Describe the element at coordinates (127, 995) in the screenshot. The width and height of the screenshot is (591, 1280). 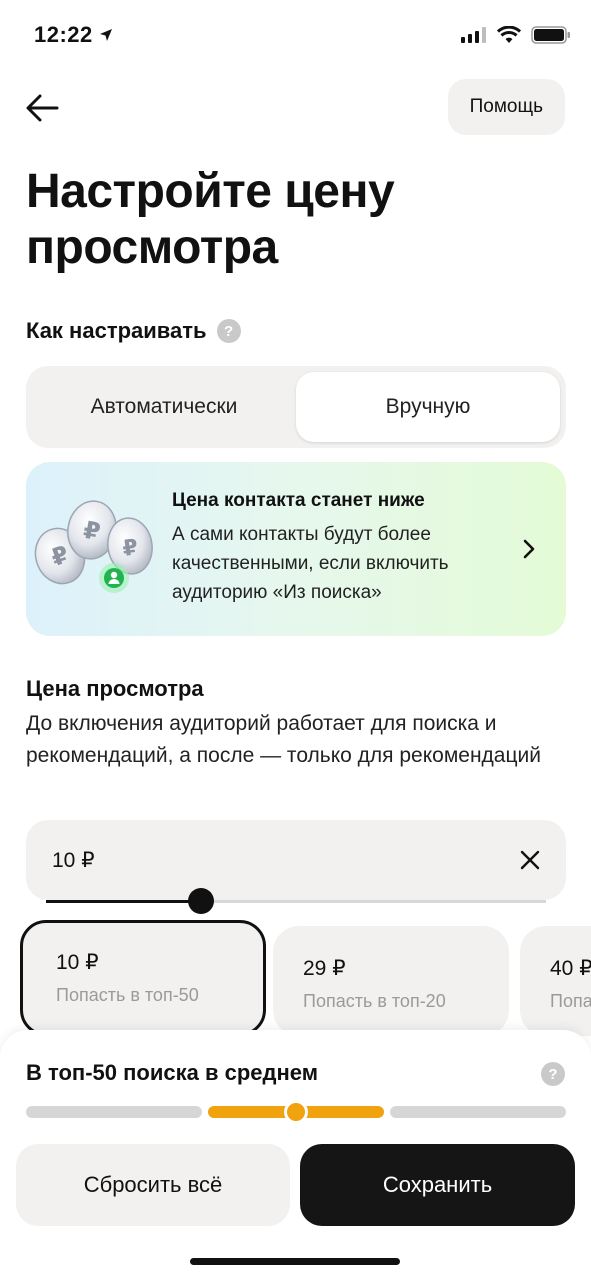
I see `suggestion-label: Попасть в топ-50` at that location.